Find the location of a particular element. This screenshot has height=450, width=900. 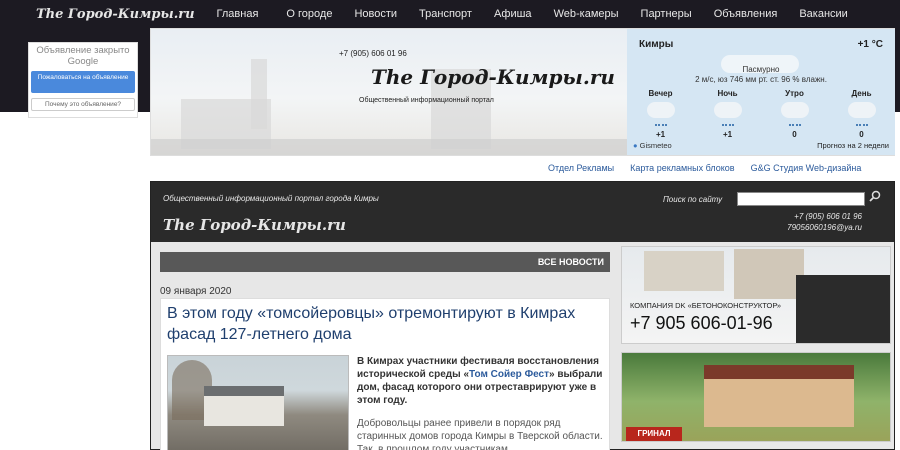

ad-house-builder: ГРИНАЛ is located at coordinates (756, 397).